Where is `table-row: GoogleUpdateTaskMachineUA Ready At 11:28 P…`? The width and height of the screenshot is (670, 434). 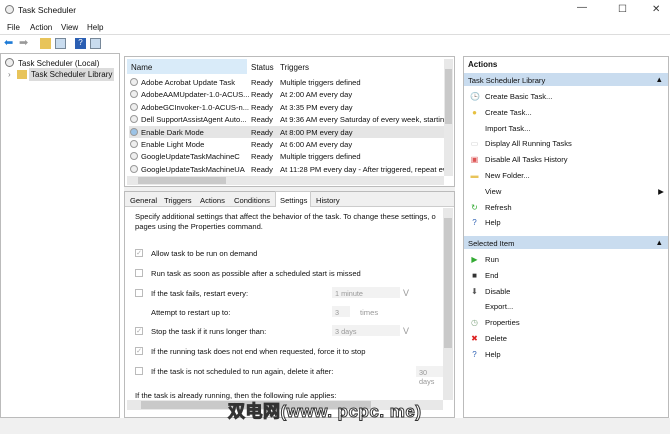
table-row: GoogleUpdateTaskMachineUA Ready At 11:28 P… is located at coordinates (287, 169).